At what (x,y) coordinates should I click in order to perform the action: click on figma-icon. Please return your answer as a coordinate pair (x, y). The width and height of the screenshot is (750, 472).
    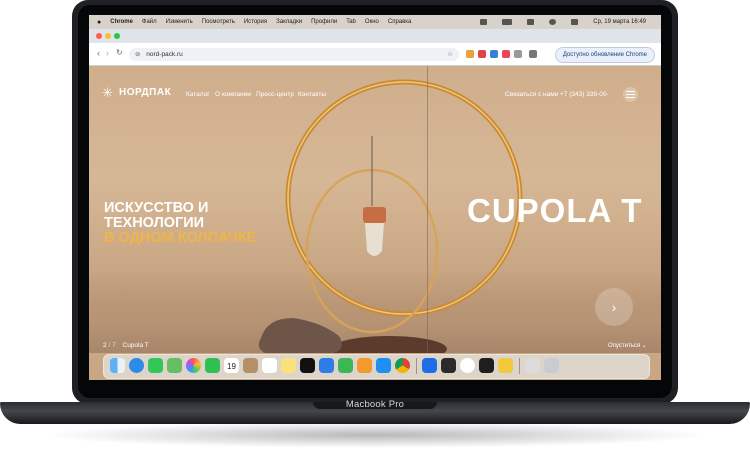
    Looking at the image, I should click on (486, 365).